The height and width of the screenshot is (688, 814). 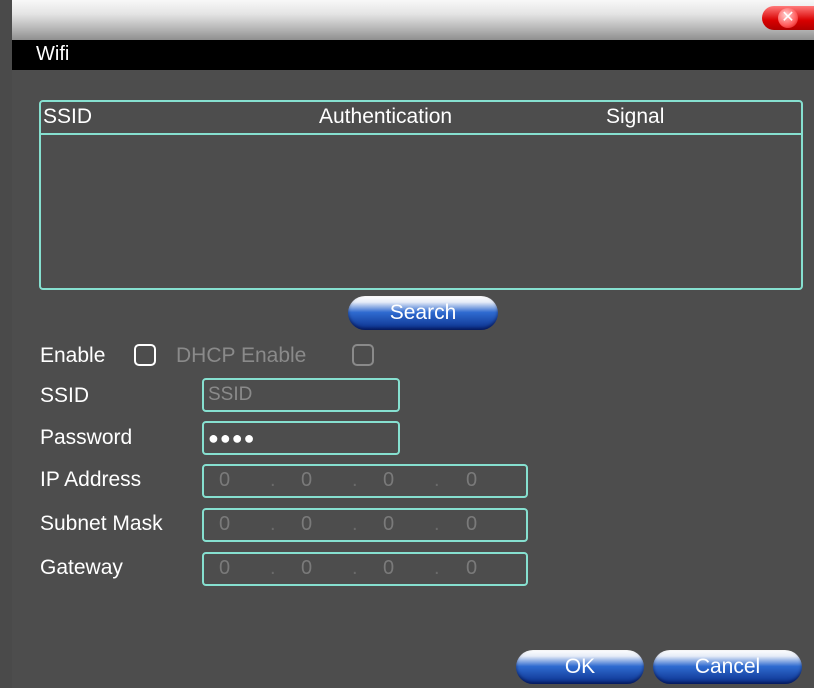 What do you see at coordinates (232, 438) in the screenshot?
I see `password-value: ●●●●` at bounding box center [232, 438].